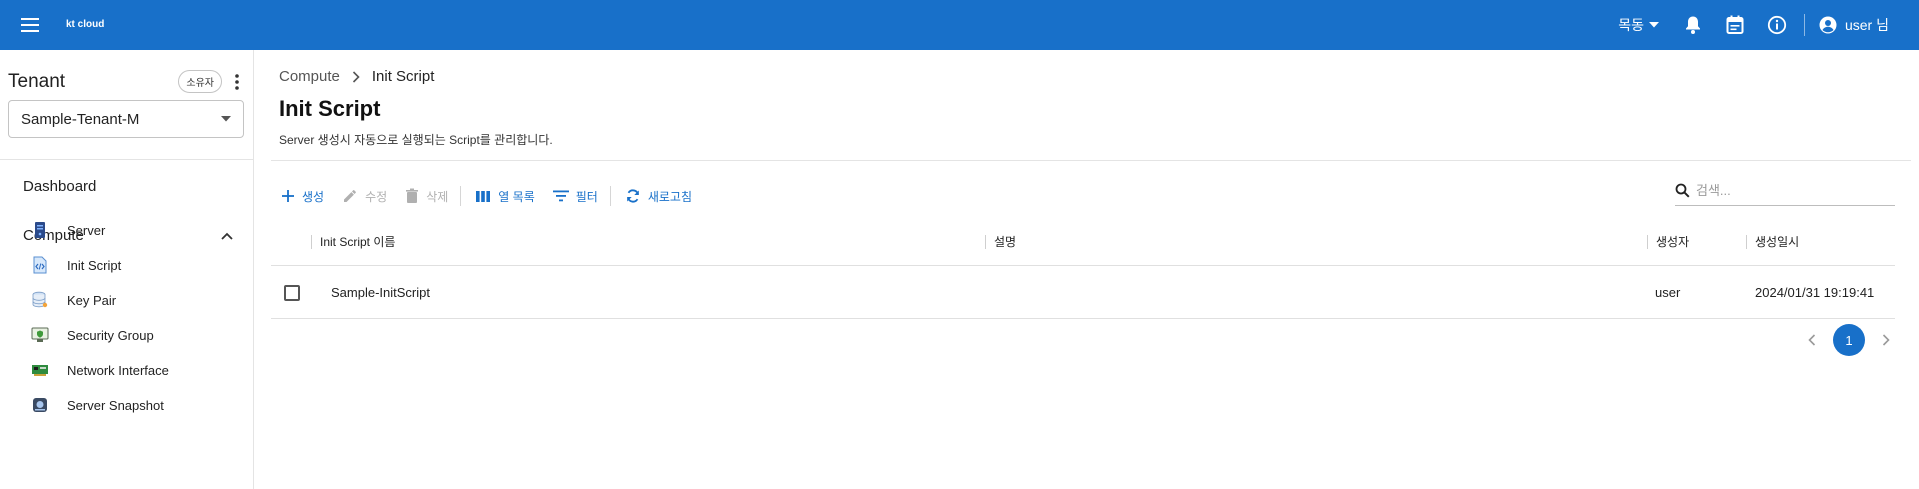  I want to click on sidebar-item-server: Server, so click(135, 230).